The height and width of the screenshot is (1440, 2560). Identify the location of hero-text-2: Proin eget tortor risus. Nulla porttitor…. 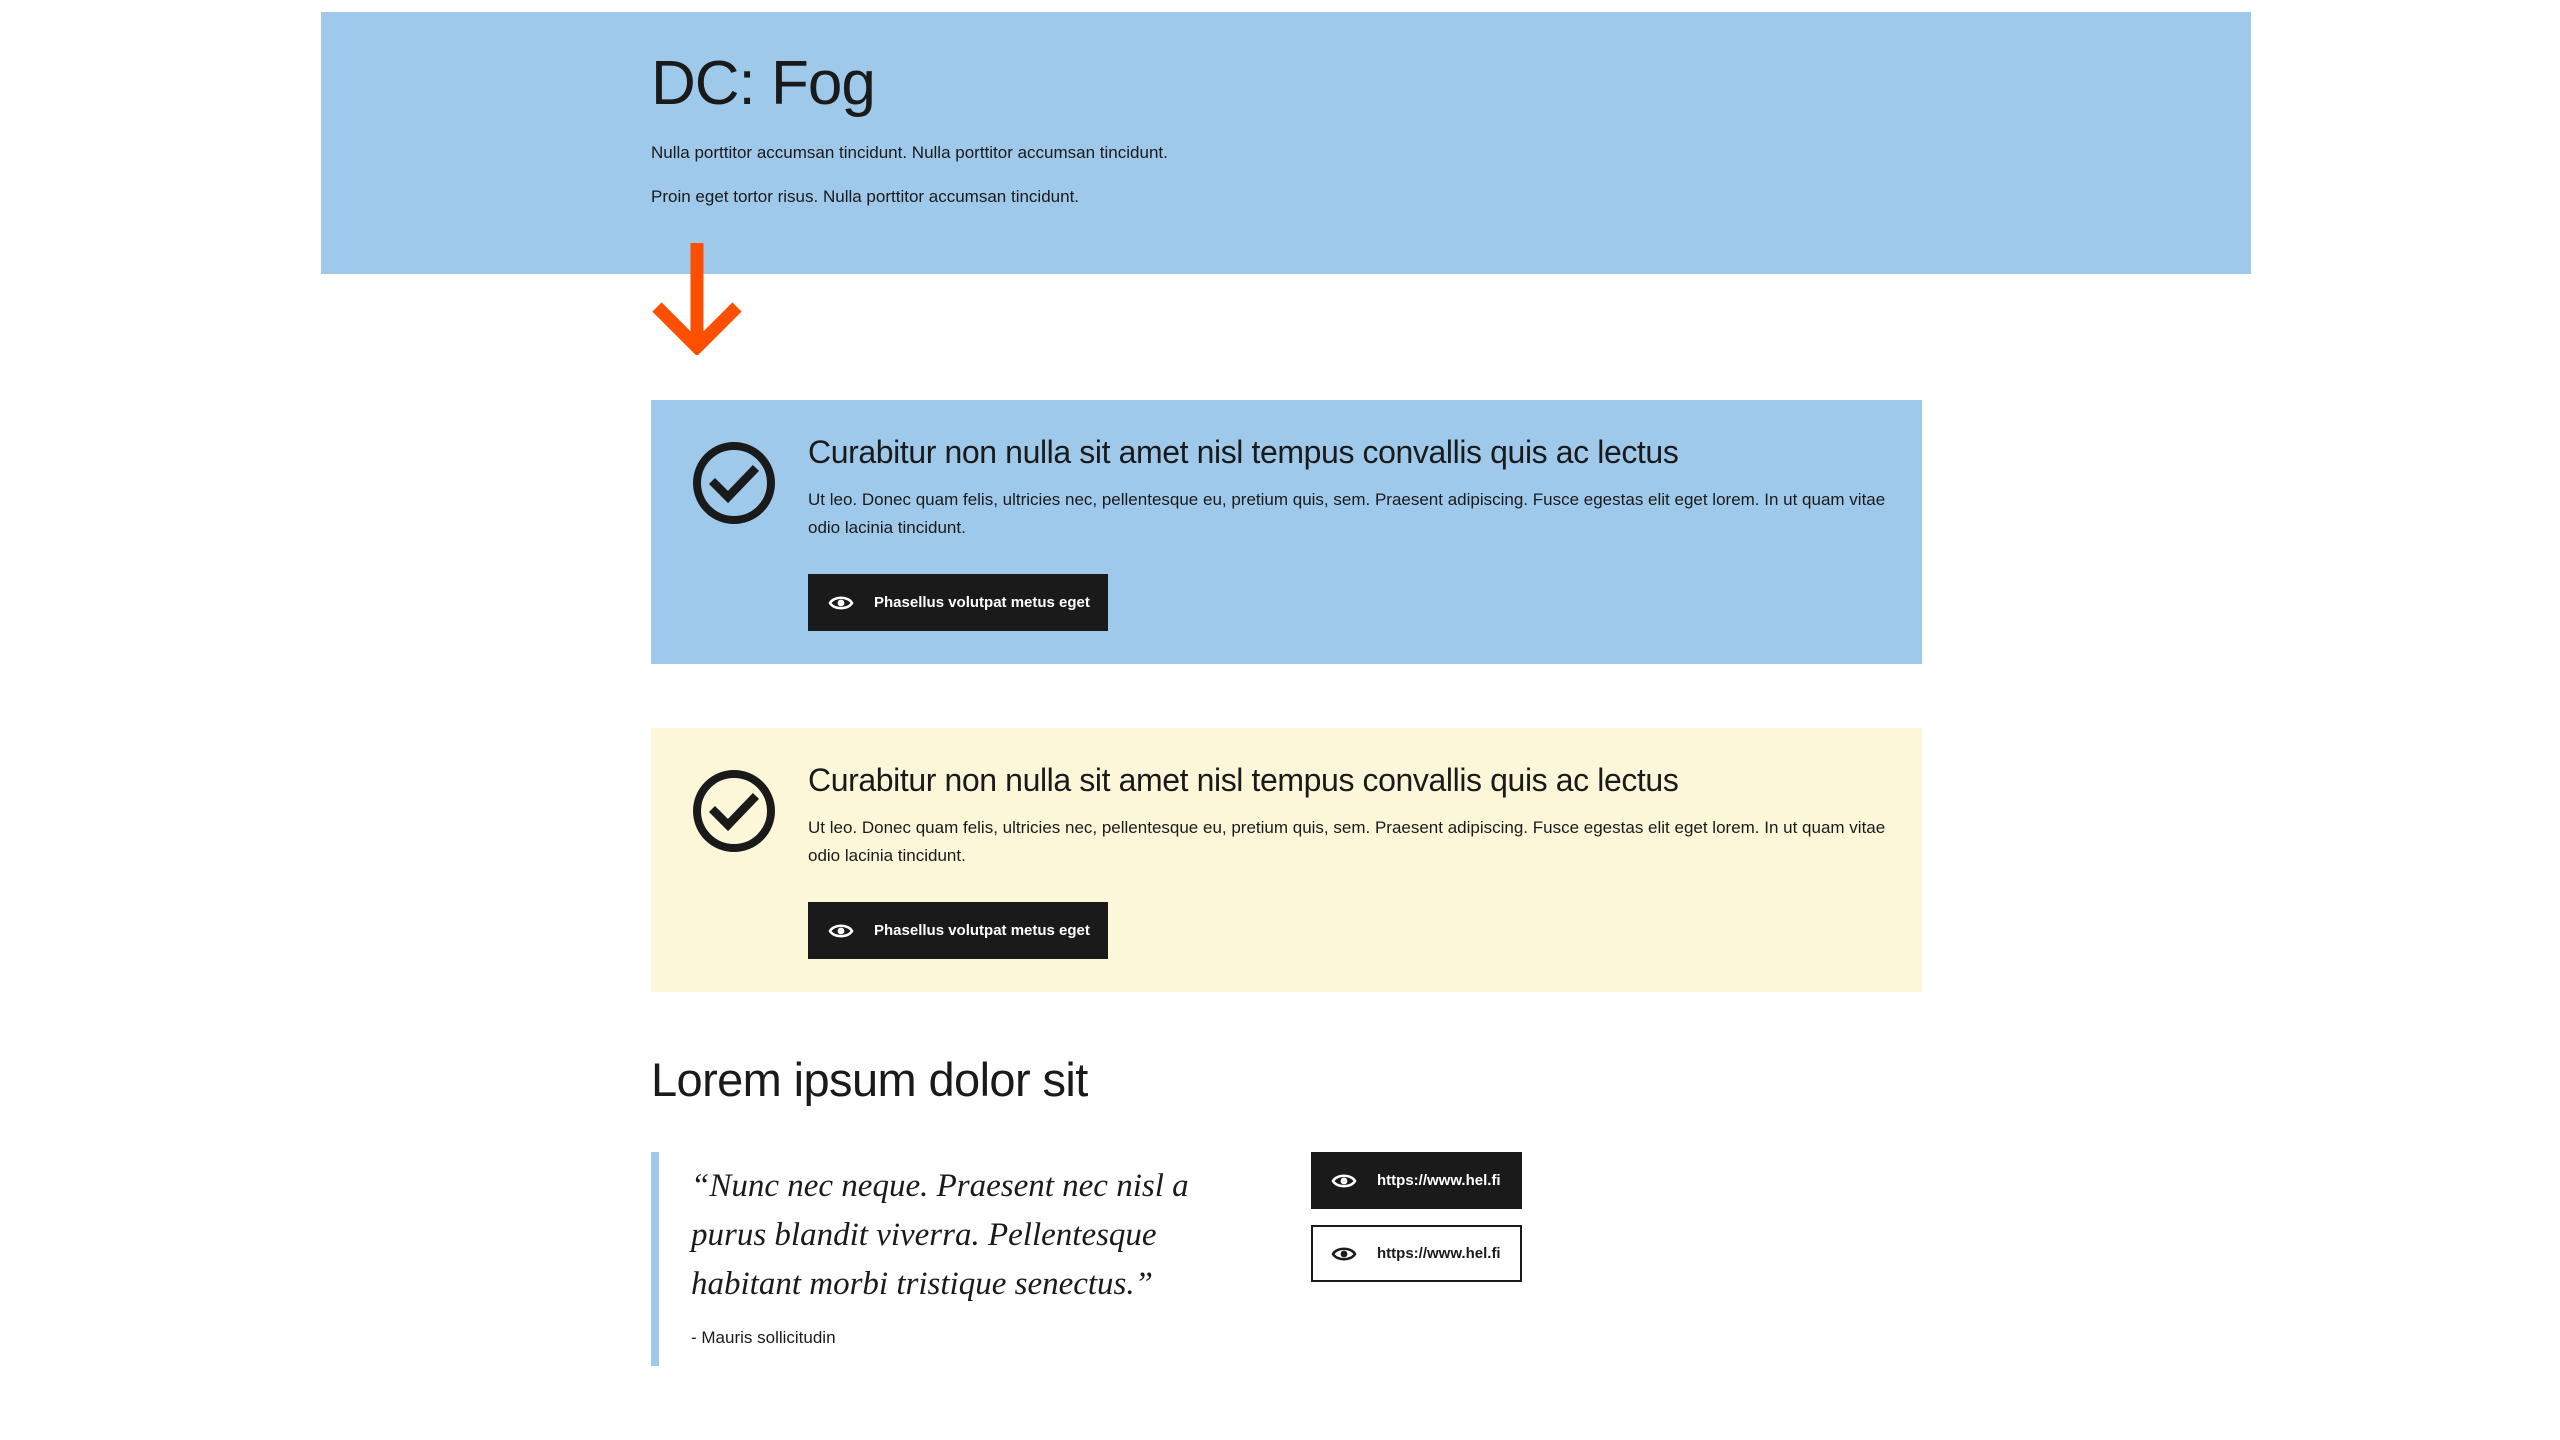
(865, 196).